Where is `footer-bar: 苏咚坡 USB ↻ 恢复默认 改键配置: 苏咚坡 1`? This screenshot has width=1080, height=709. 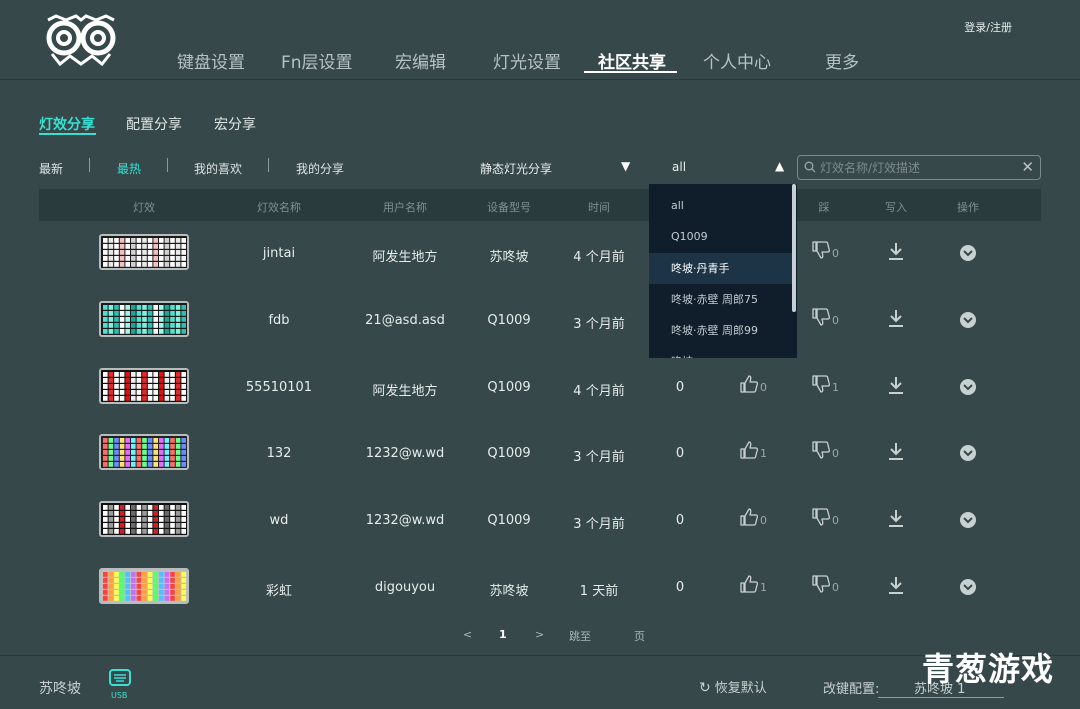
footer-bar: 苏咚坡 USB ↻ 恢复默认 改键配置: 苏咚坡 1 is located at coordinates (540, 682).